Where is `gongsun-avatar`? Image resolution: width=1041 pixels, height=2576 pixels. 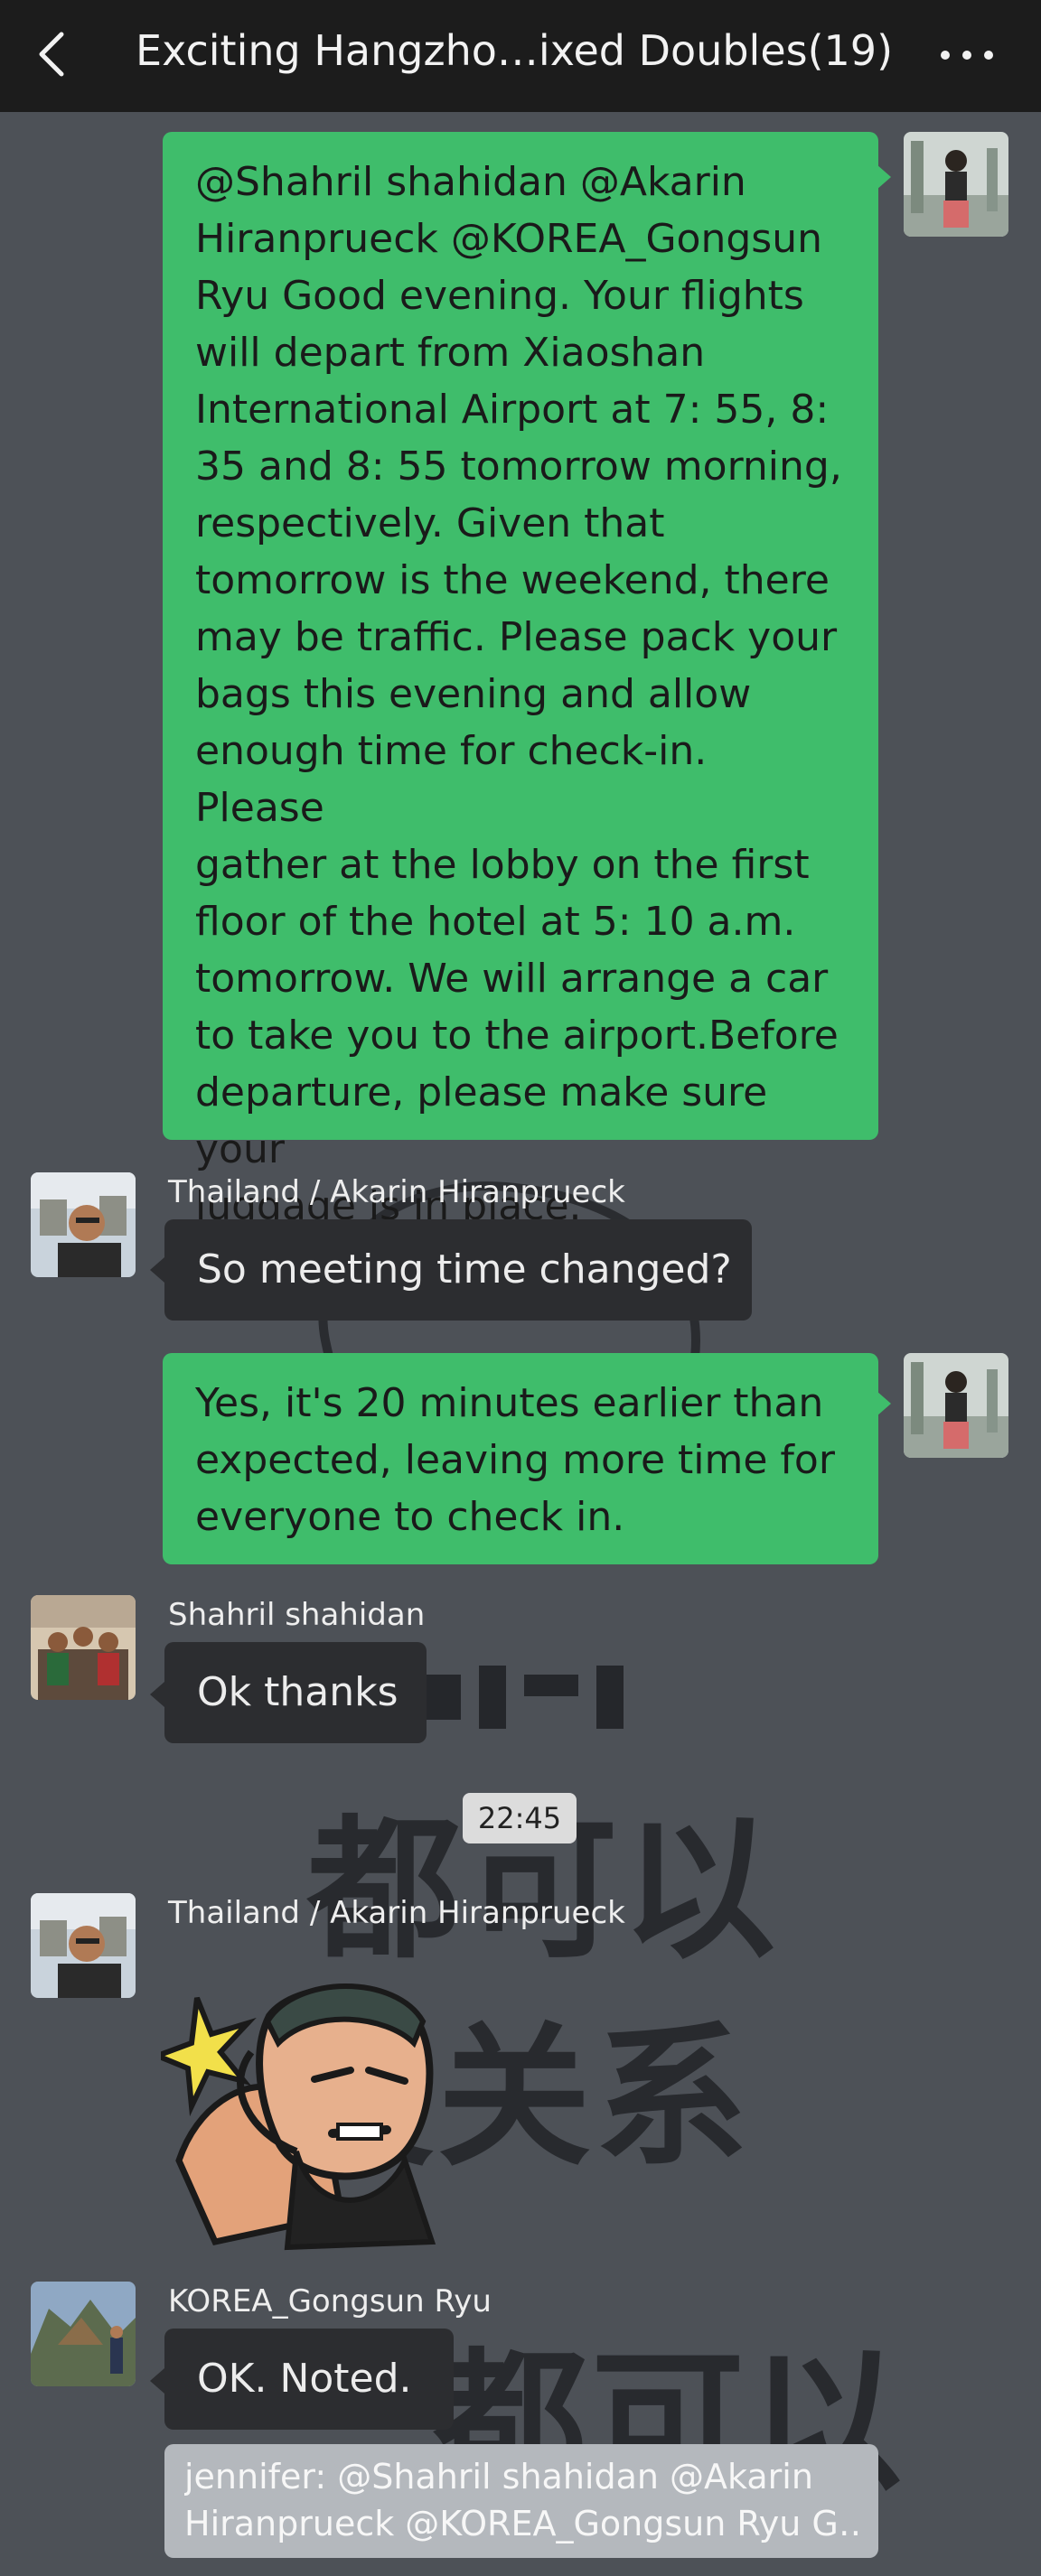 gongsun-avatar is located at coordinates (83, 2334).